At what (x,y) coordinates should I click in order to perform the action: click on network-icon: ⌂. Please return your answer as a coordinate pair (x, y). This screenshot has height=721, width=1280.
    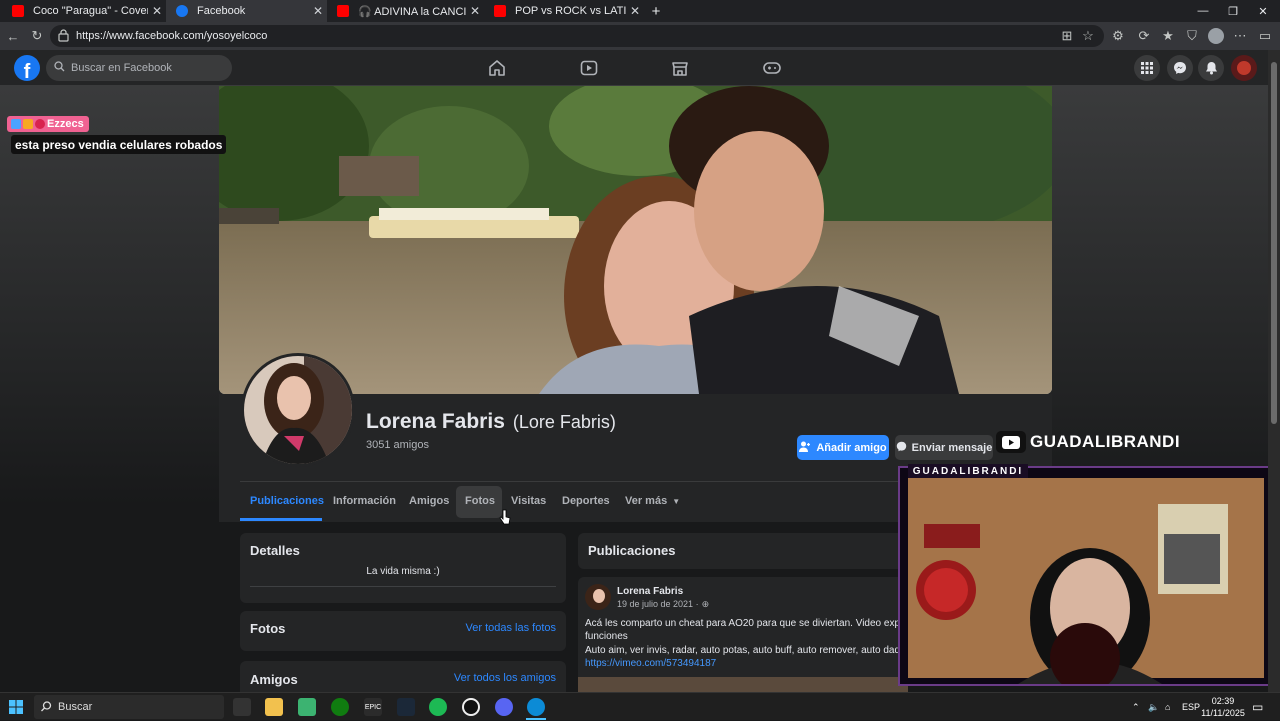
    Looking at the image, I should click on (1167, 707).